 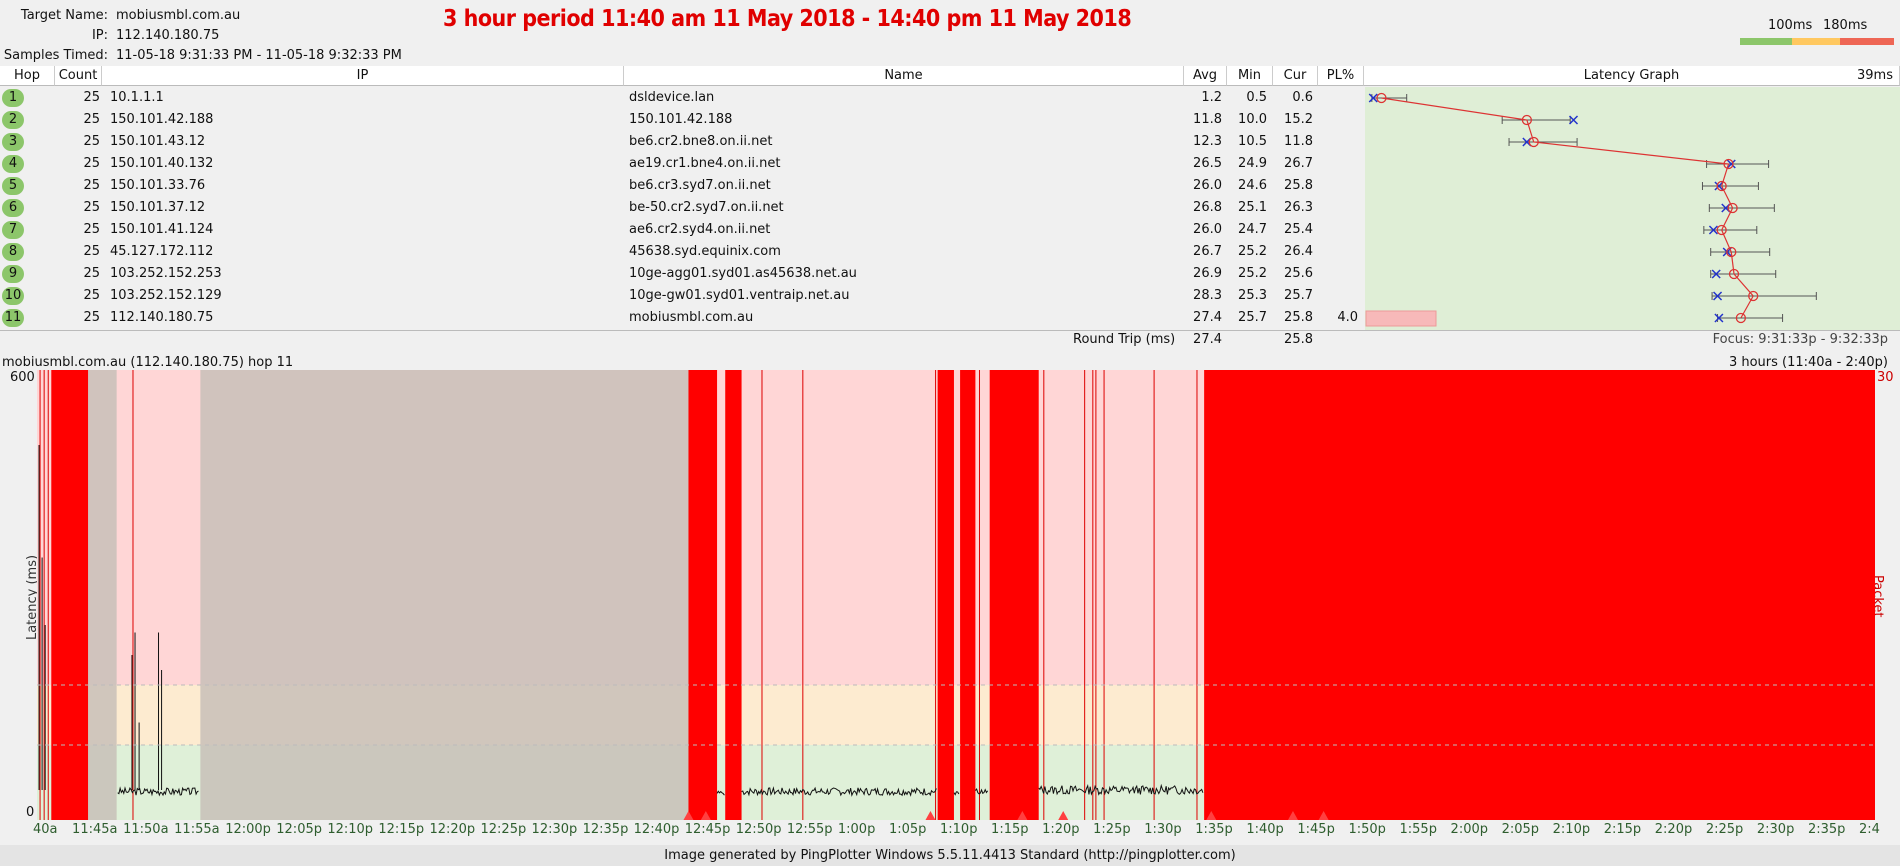 What do you see at coordinates (1302, 97) in the screenshot?
I see `cell-cur: 0.6` at bounding box center [1302, 97].